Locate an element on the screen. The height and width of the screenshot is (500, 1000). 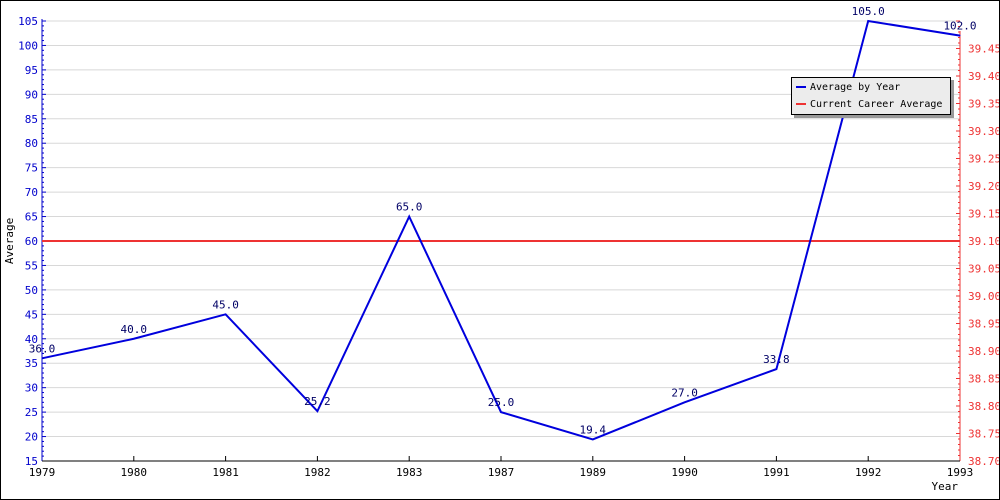
y-axis-title: Average is located at coordinates (9, 241).